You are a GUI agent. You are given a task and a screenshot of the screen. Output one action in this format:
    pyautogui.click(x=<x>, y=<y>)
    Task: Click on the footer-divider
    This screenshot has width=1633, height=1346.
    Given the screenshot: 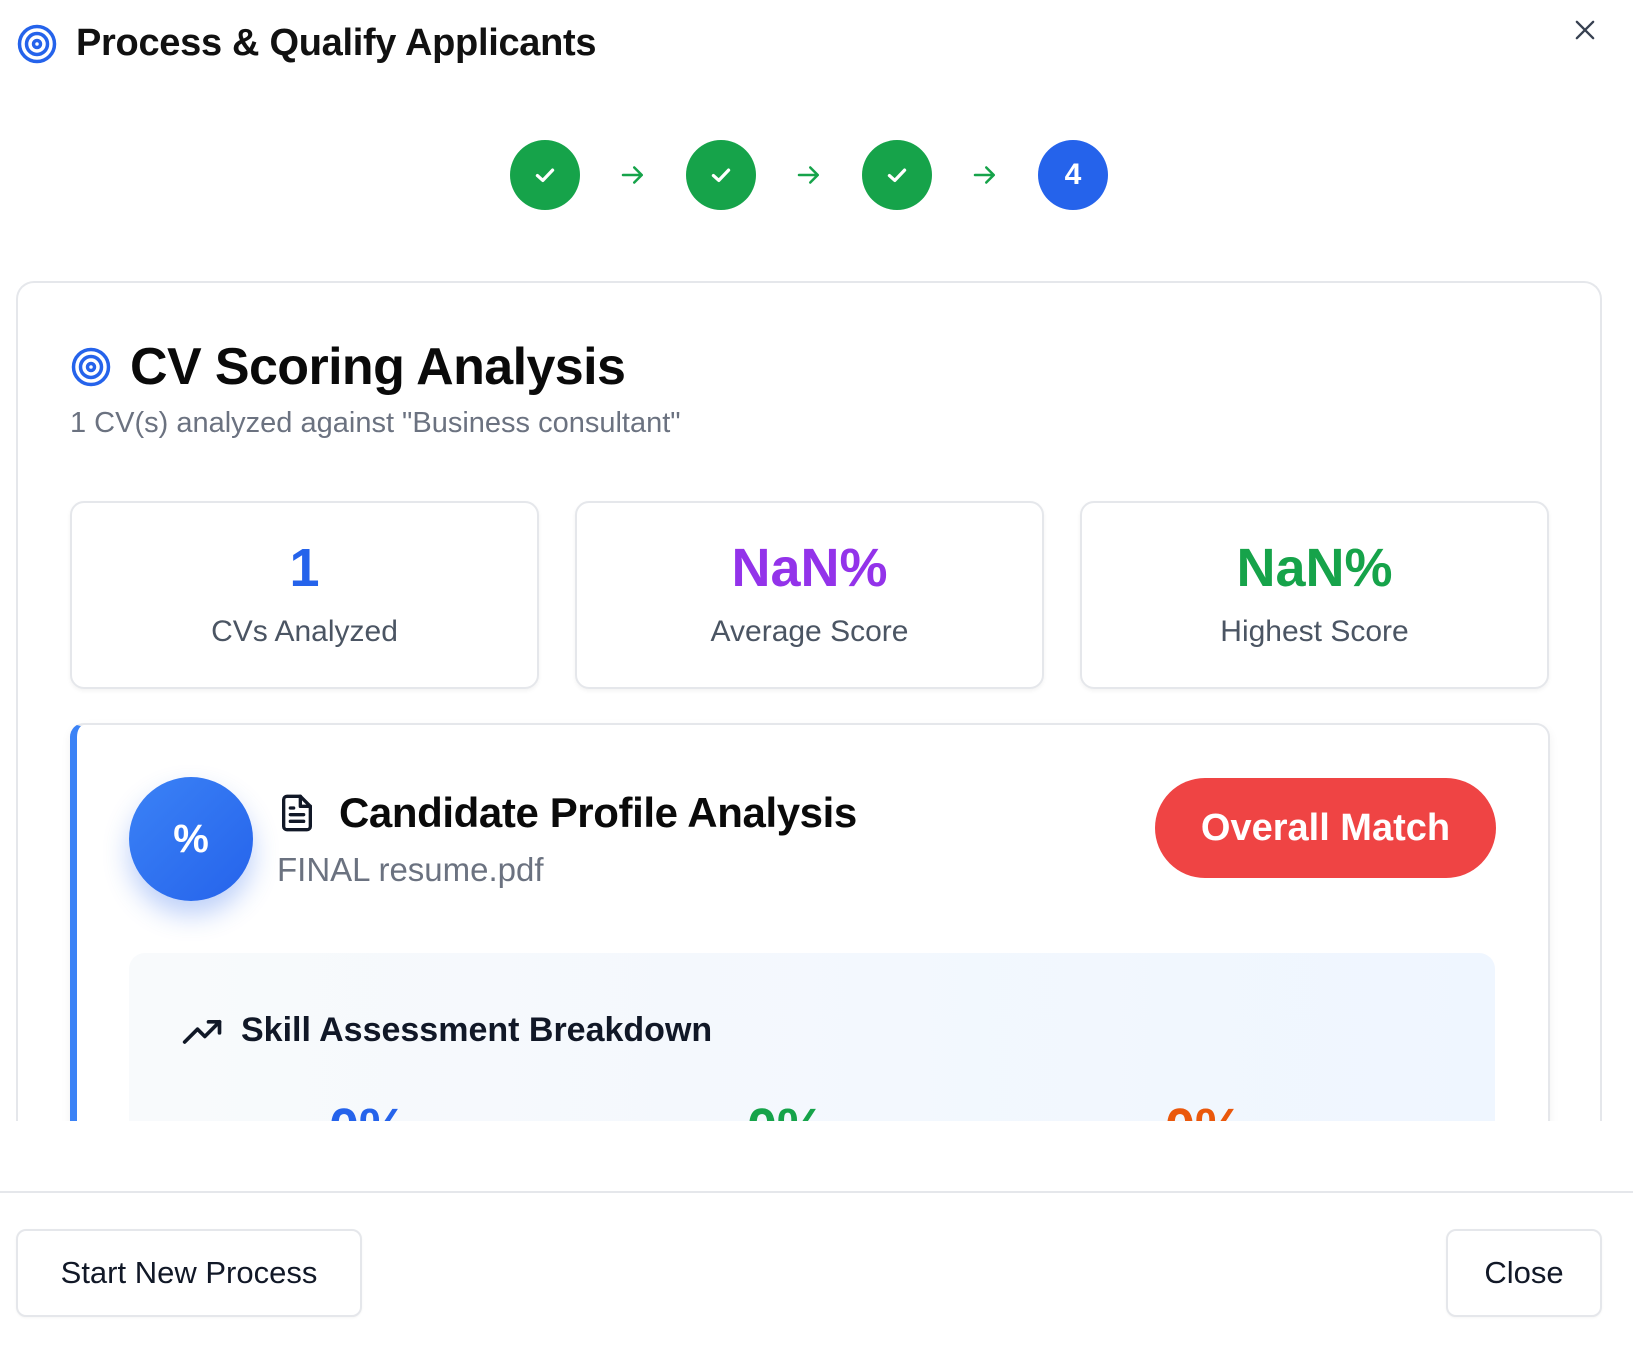 What is the action you would take?
    pyautogui.click(x=816, y=1192)
    